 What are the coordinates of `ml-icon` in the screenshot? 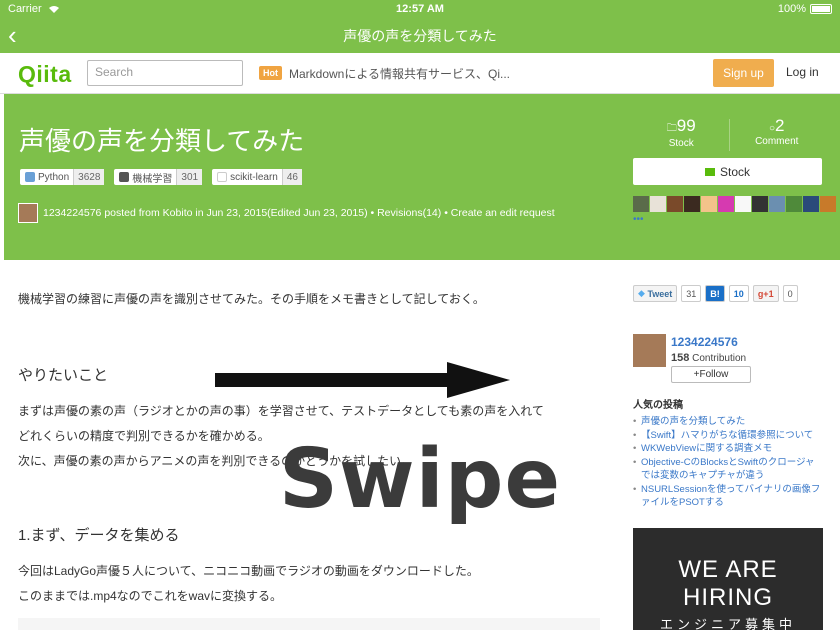 It's located at (124, 177).